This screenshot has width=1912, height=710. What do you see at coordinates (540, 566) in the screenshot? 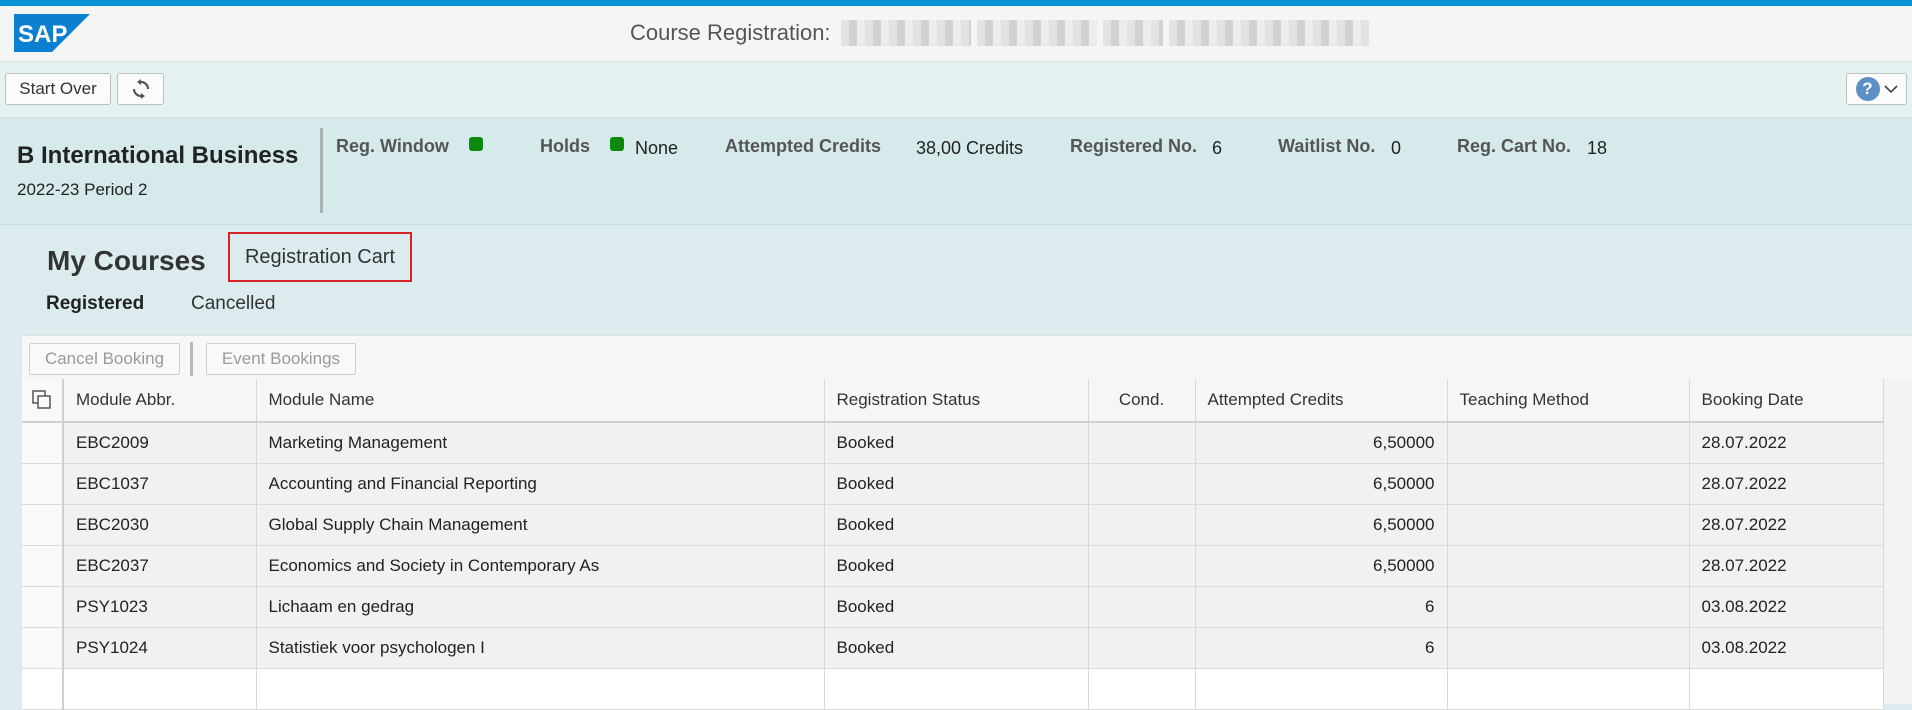
I see `cell-module-name: Economics and Society in Contemporary As` at bounding box center [540, 566].